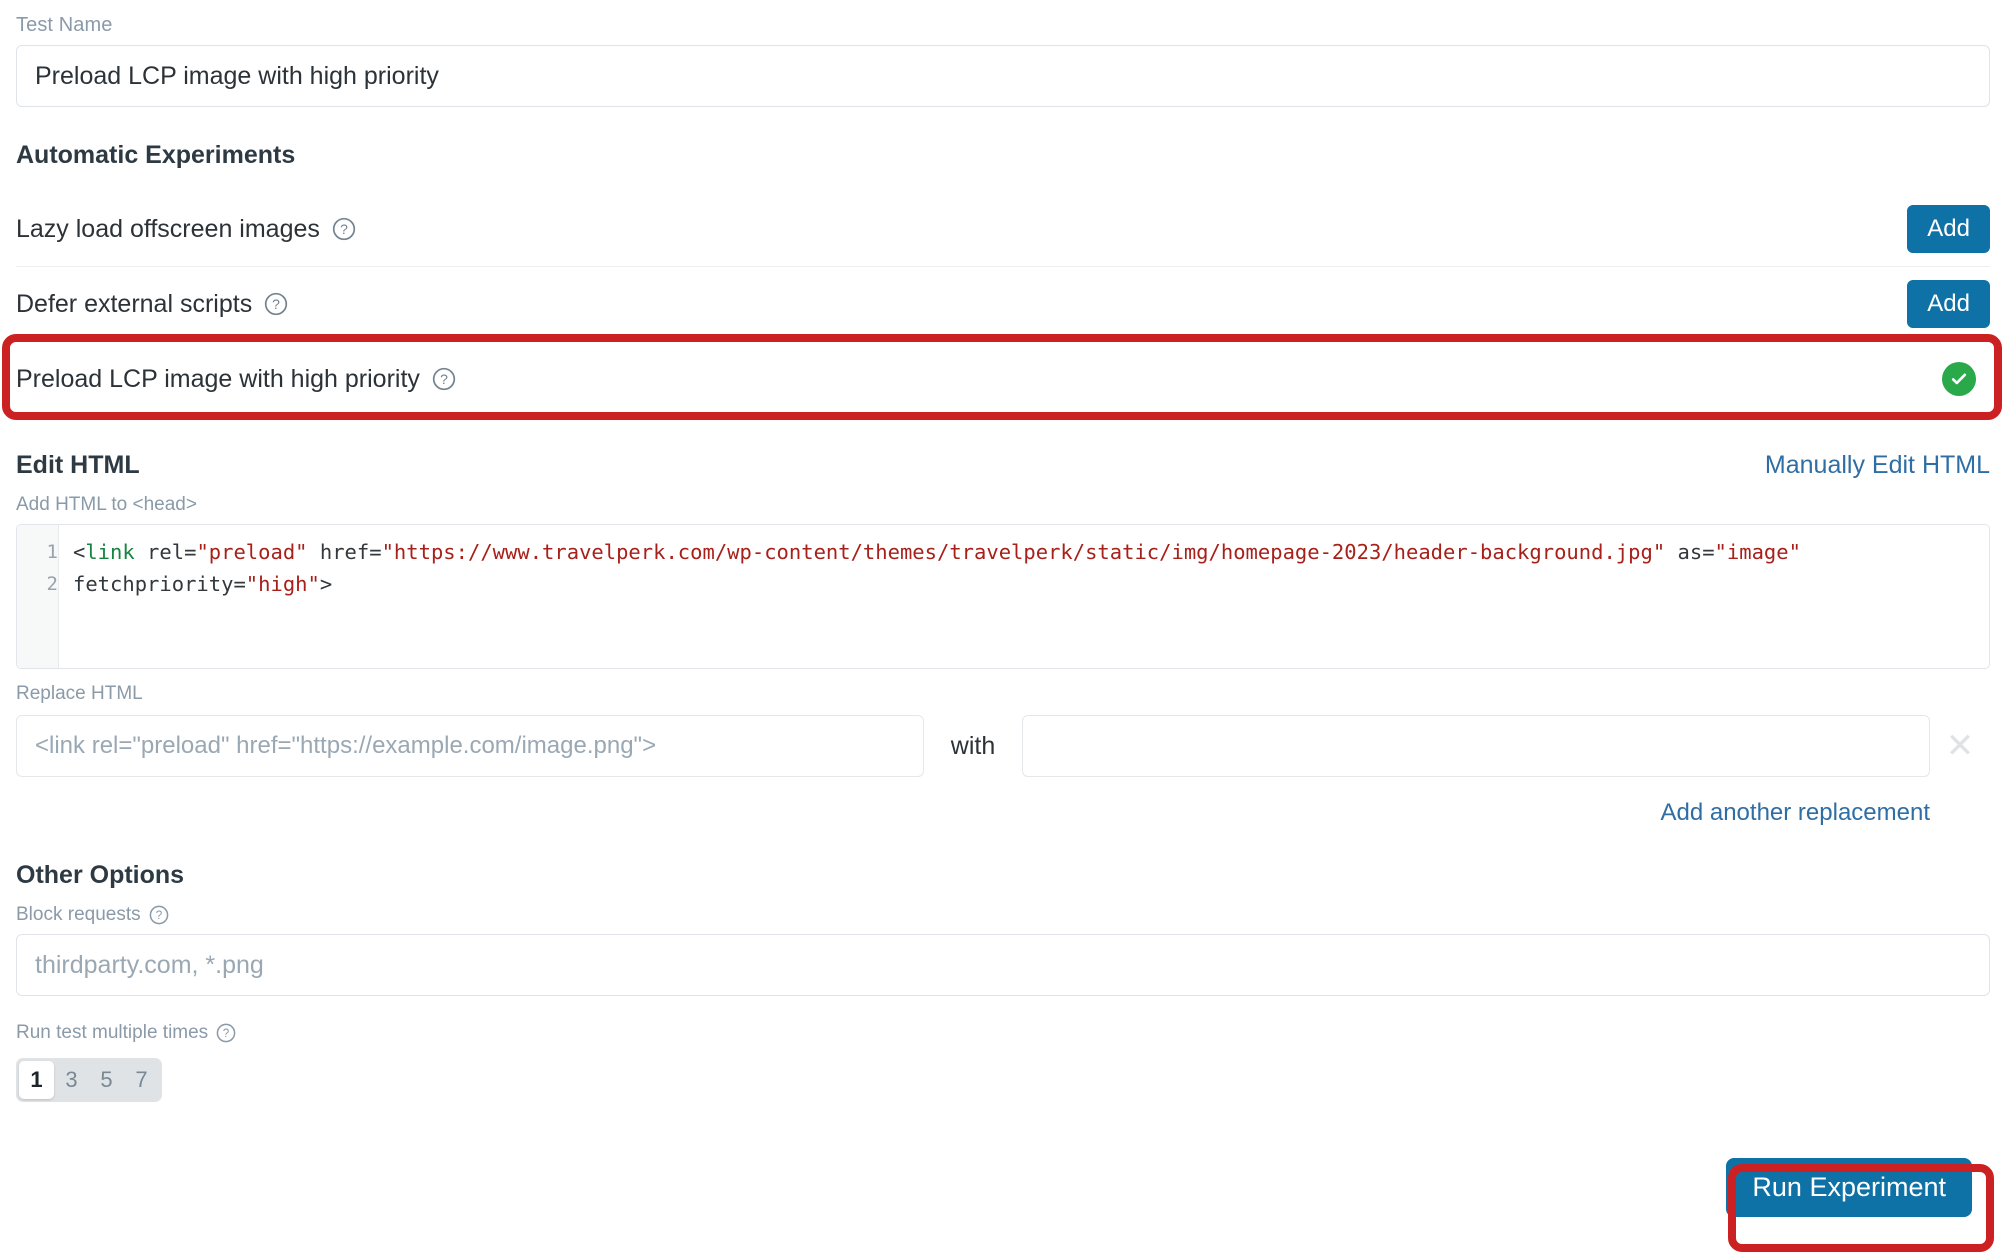 The width and height of the screenshot is (2006, 1257). I want to click on block-requests-label: Block requests, so click(78, 914).